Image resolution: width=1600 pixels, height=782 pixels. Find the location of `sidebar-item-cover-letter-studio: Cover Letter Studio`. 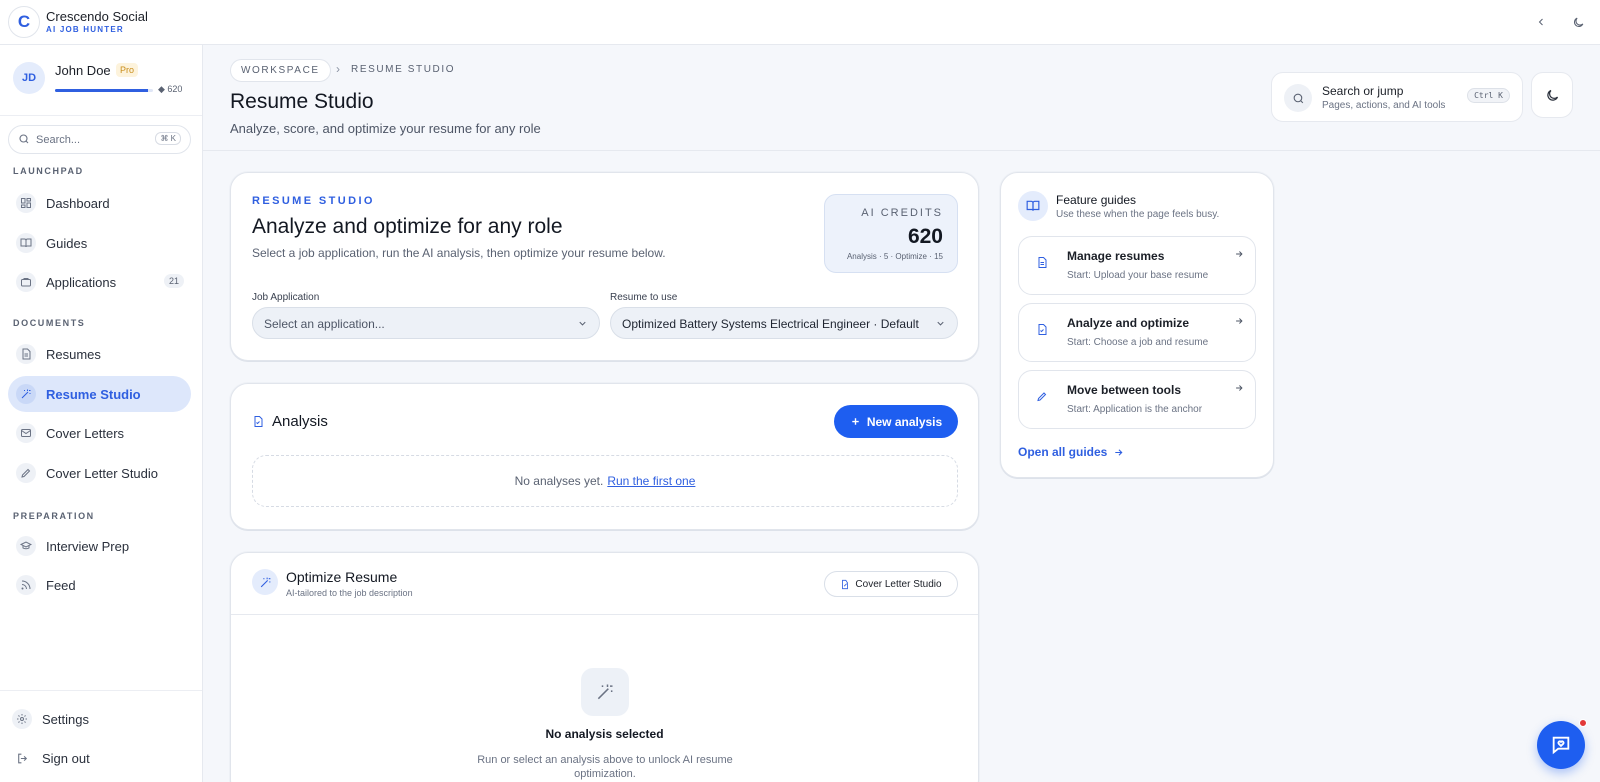

sidebar-item-cover-letter-studio: Cover Letter Studio is located at coordinates (99, 473).